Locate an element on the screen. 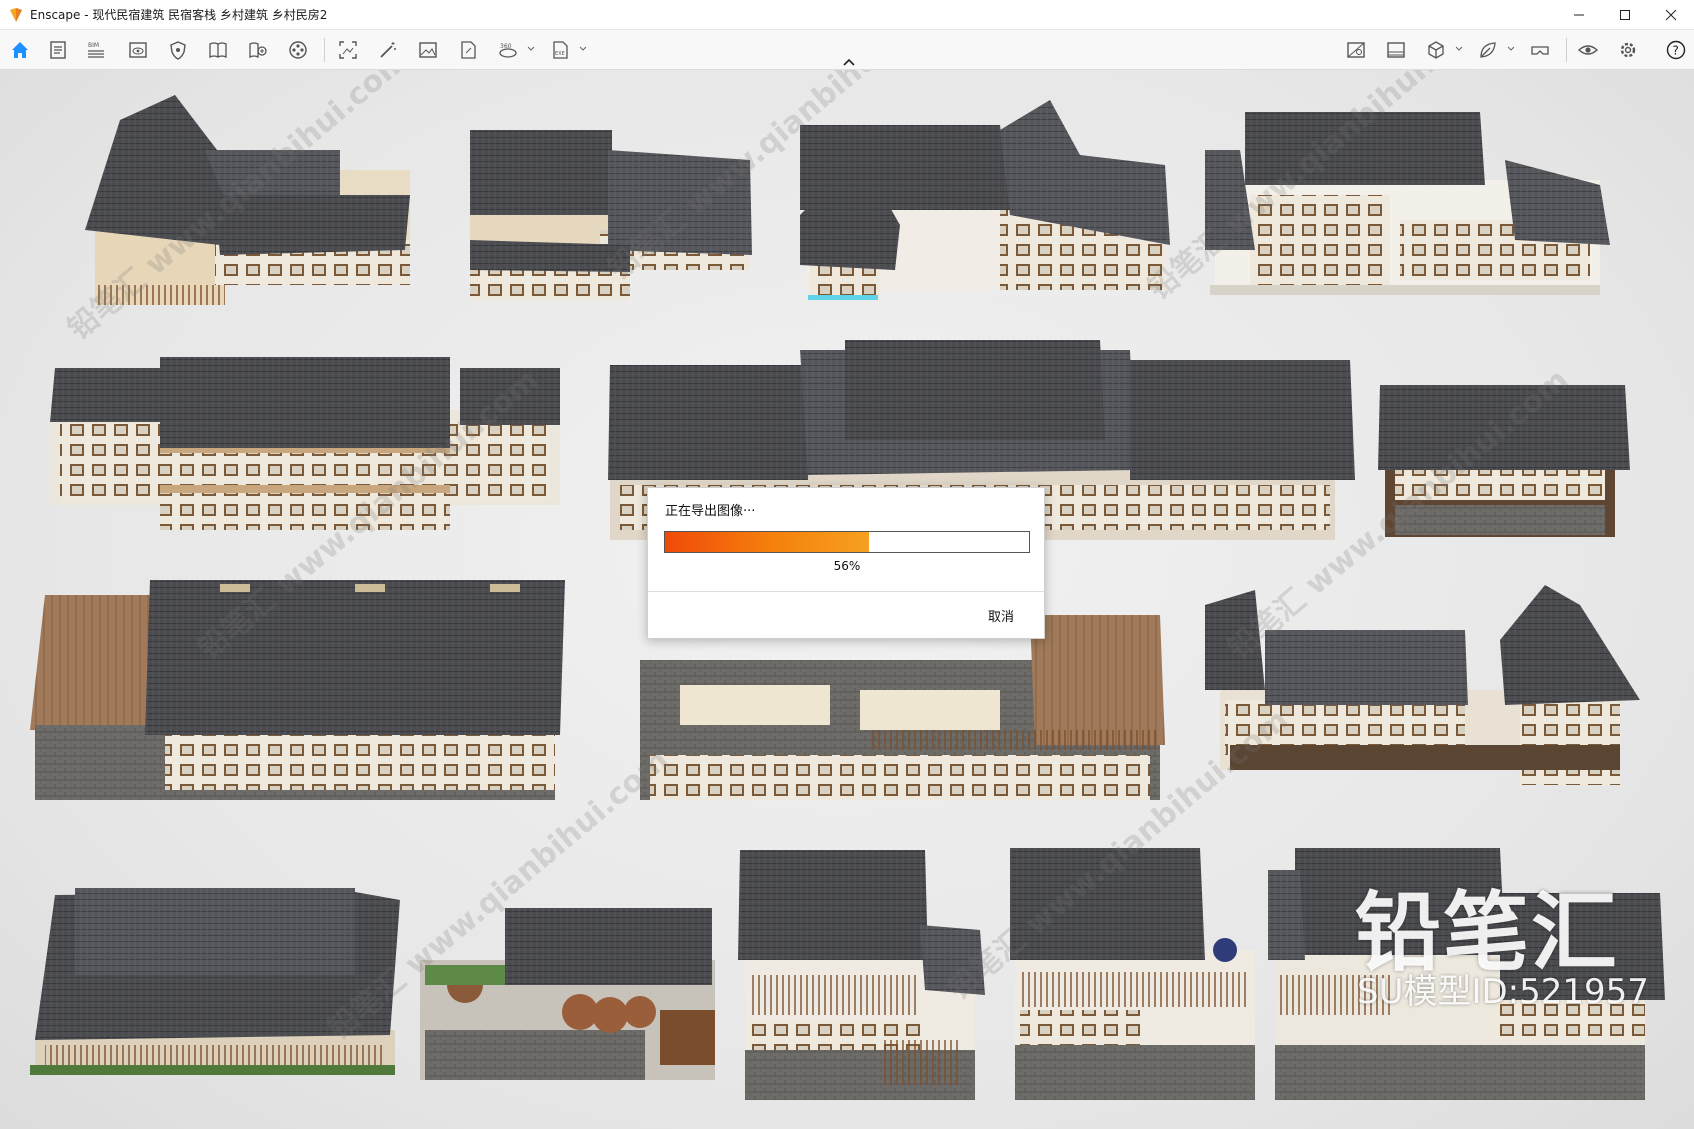 The width and height of the screenshot is (1694, 1129). minimize-icon is located at coordinates (1579, 15).